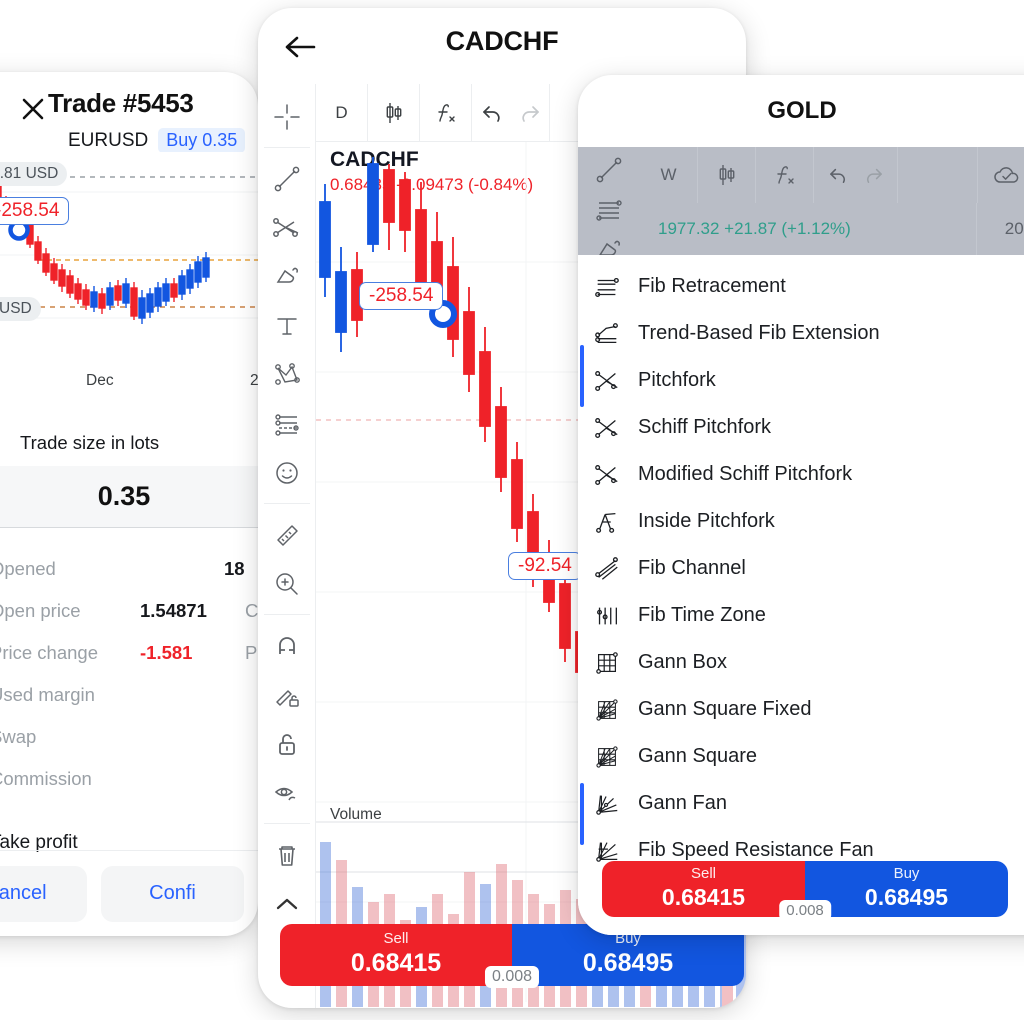 The height and width of the screenshot is (1020, 1024). Describe the element at coordinates (801, 333) in the screenshot. I see `menu-item-trend-based-fib-extension: Trend-Based Fib Extension` at that location.